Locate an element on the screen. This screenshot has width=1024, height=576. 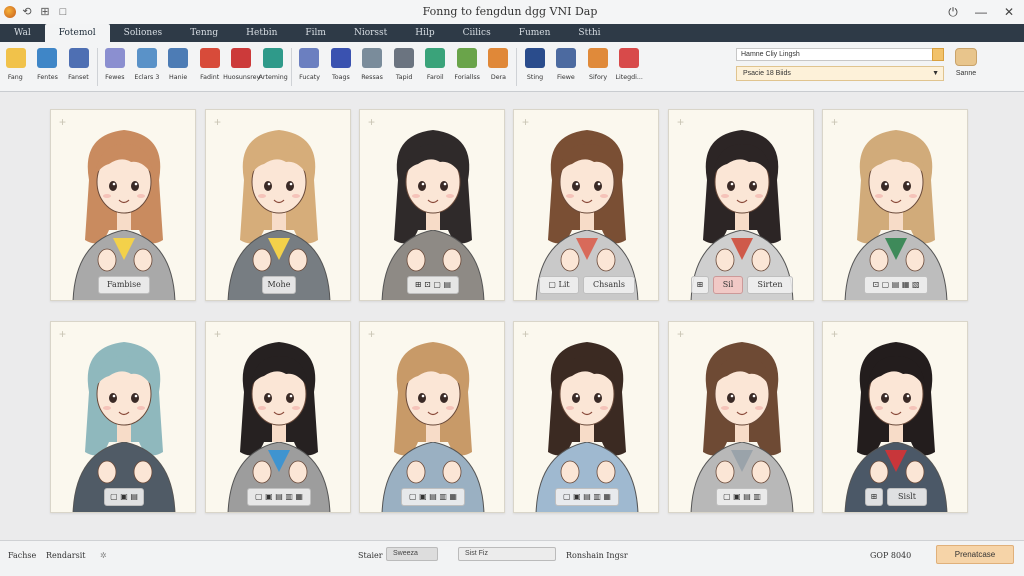
square-icon: □ is located at coordinates (63, 12).